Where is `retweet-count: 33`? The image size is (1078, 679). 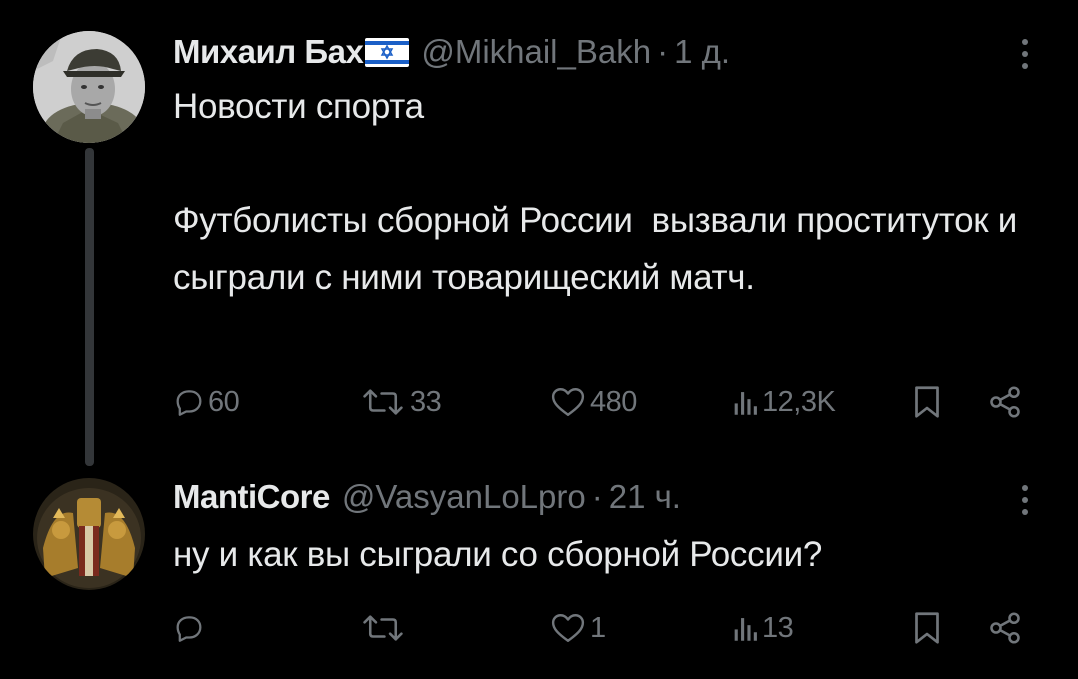 retweet-count: 33 is located at coordinates (426, 401).